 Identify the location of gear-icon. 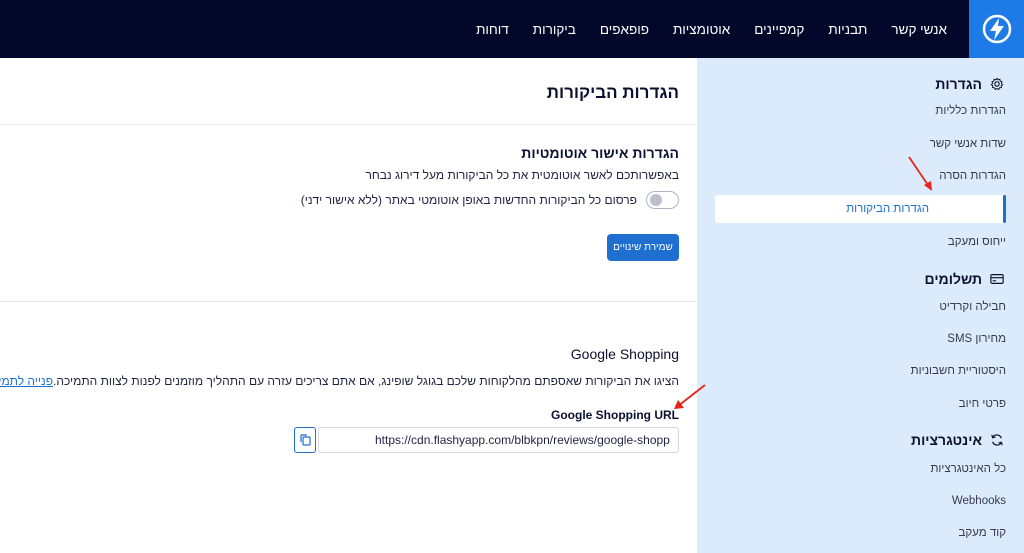
(997, 84).